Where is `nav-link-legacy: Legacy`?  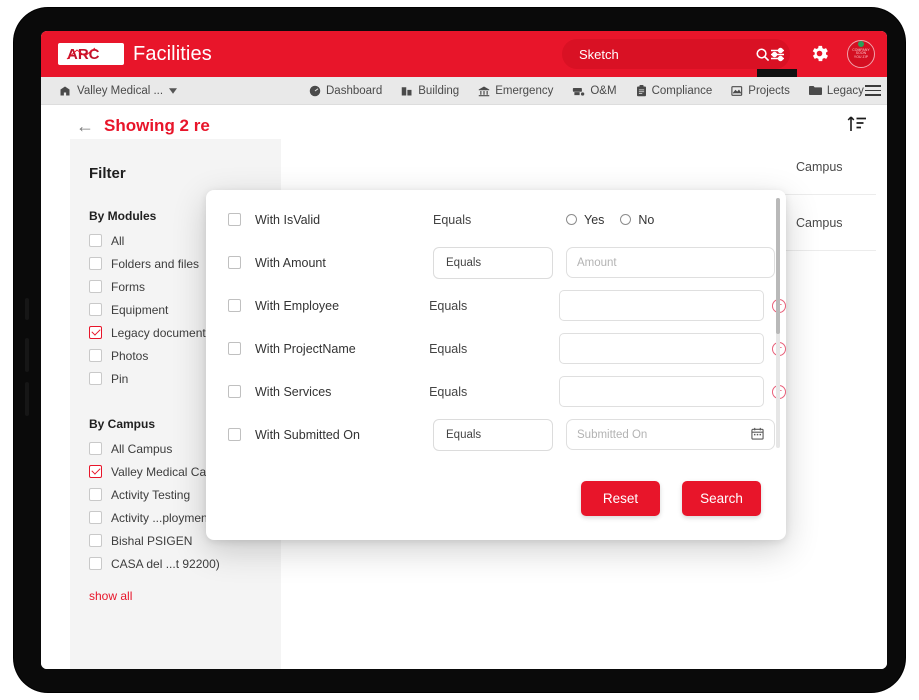 nav-link-legacy: Legacy is located at coordinates (836, 90).